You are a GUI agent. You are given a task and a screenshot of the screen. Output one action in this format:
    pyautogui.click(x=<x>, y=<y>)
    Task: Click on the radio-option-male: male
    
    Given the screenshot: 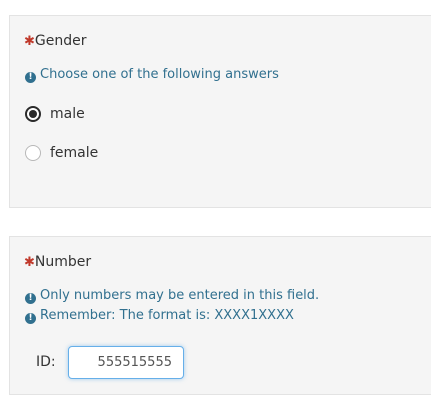 What is the action you would take?
    pyautogui.click(x=55, y=114)
    